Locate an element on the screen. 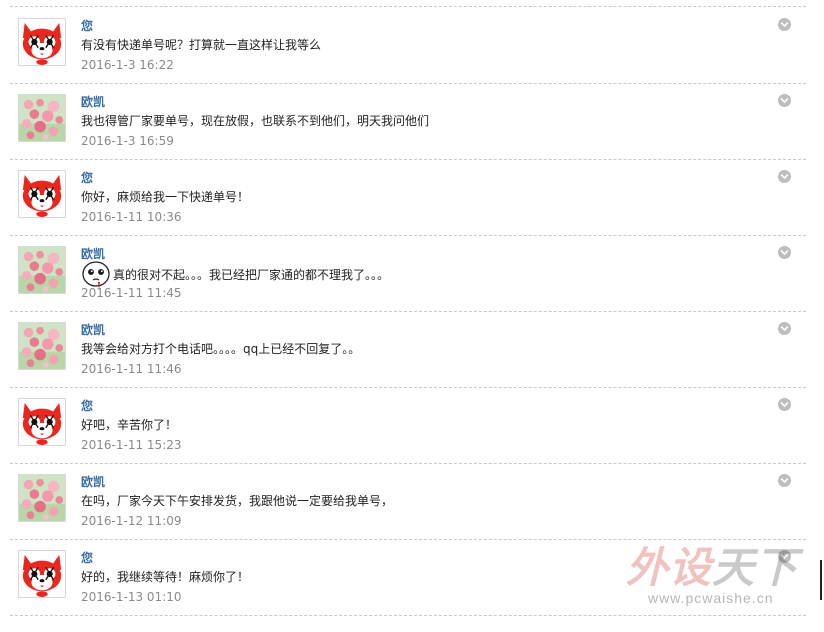 This screenshot has height=632, width=824. message-timestamp: 2016-1-13 01:10 is located at coordinates (131, 597).